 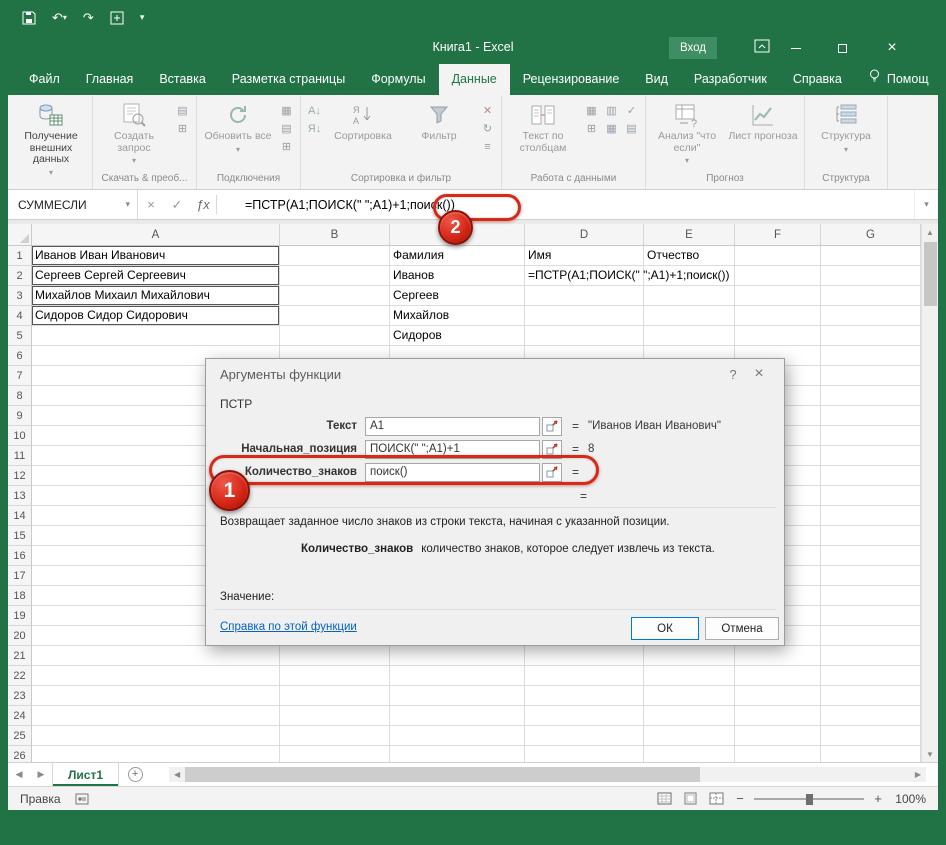 I want to click on cancel-button: Отмена, so click(x=742, y=628).